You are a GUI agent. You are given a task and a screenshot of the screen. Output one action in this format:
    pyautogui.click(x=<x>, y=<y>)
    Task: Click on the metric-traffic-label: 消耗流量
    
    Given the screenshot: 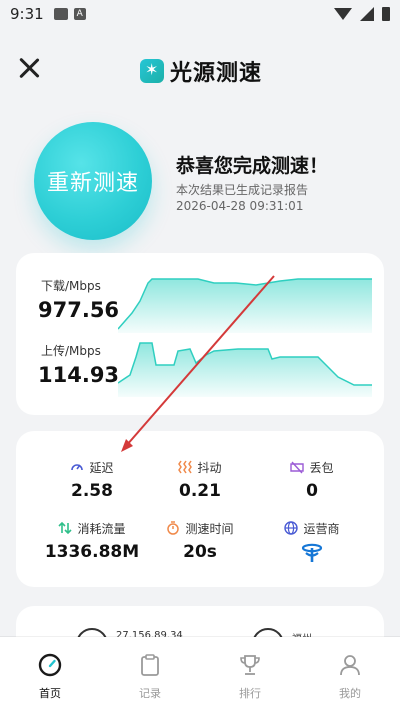 What is the action you would take?
    pyautogui.click(x=101, y=528)
    